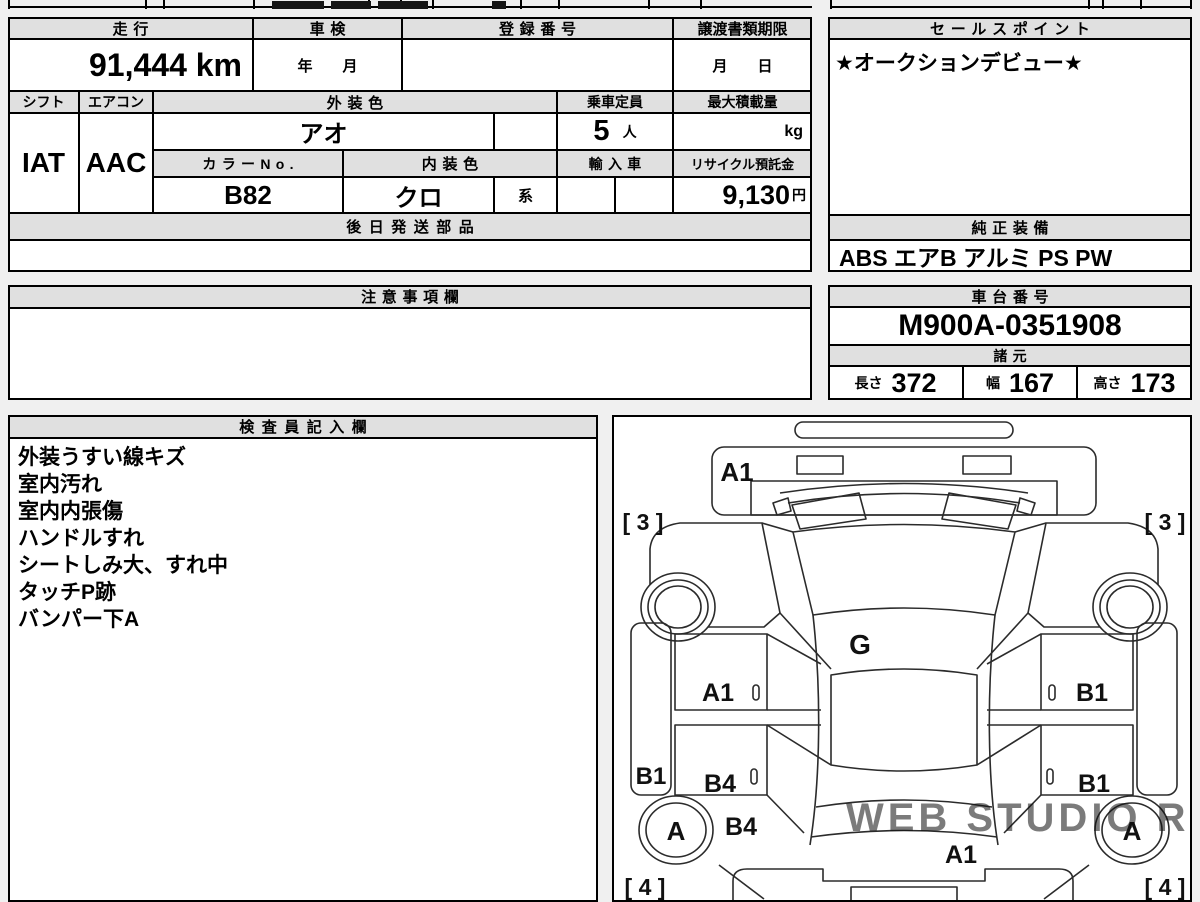  I want to click on capacity-unit: 人, so click(629, 131).